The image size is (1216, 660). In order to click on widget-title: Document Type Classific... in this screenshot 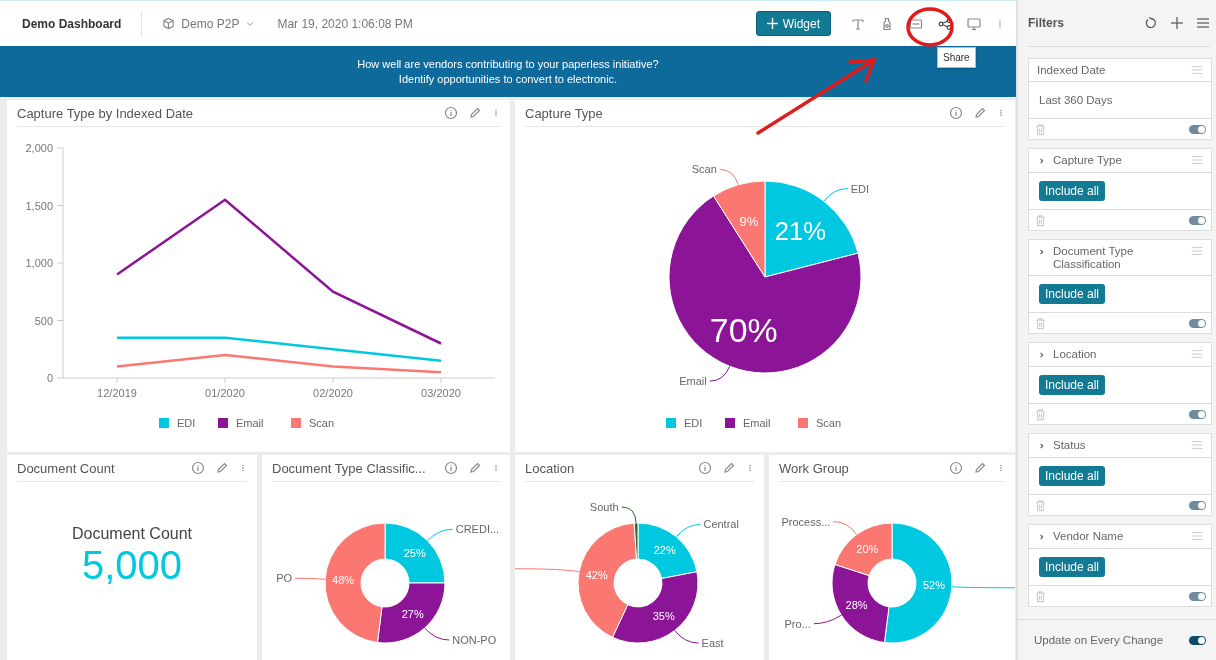, I will do `click(349, 468)`.